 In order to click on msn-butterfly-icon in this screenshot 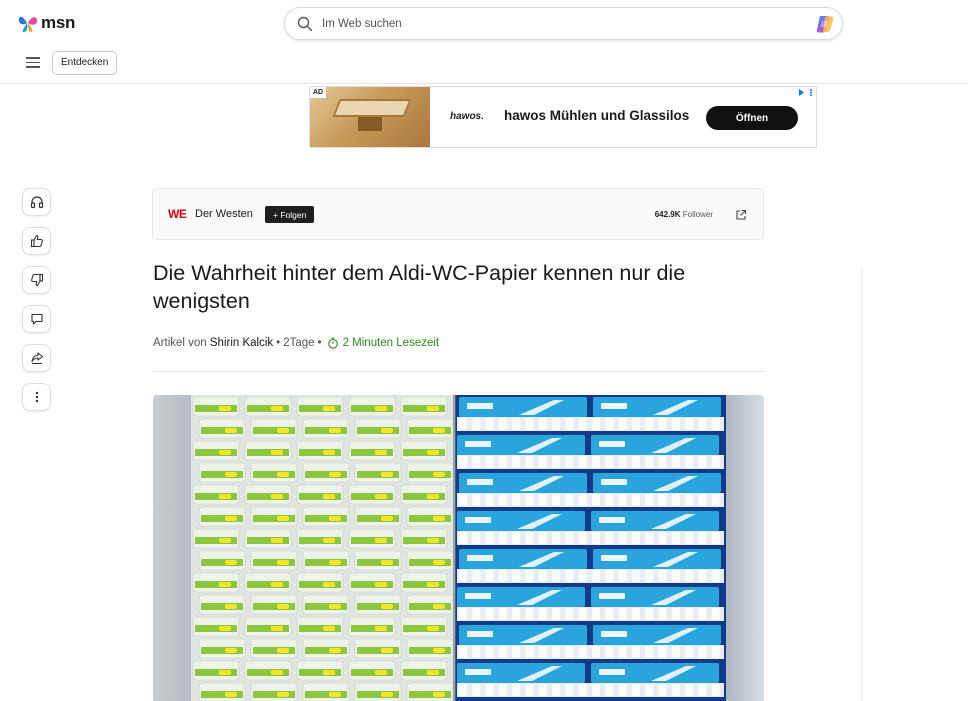, I will do `click(28, 23)`.